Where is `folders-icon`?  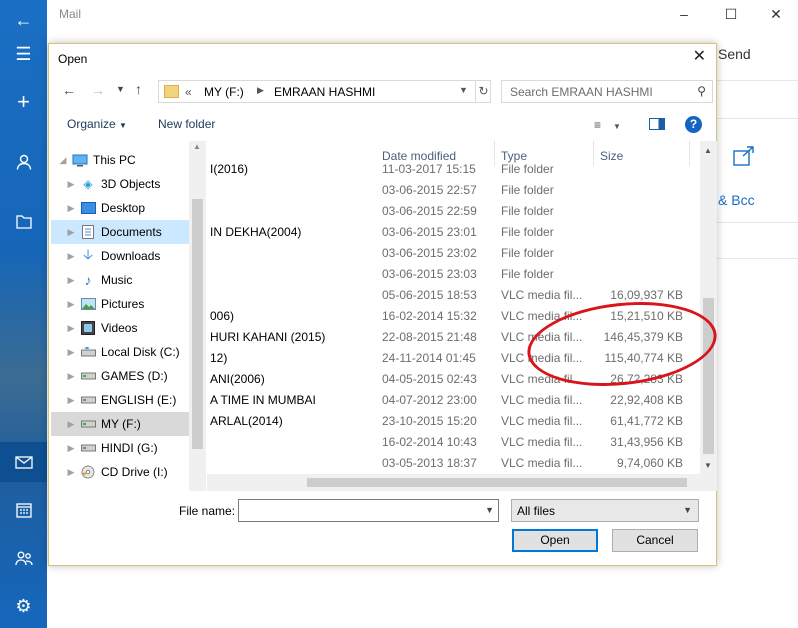 folders-icon is located at coordinates (23, 222).